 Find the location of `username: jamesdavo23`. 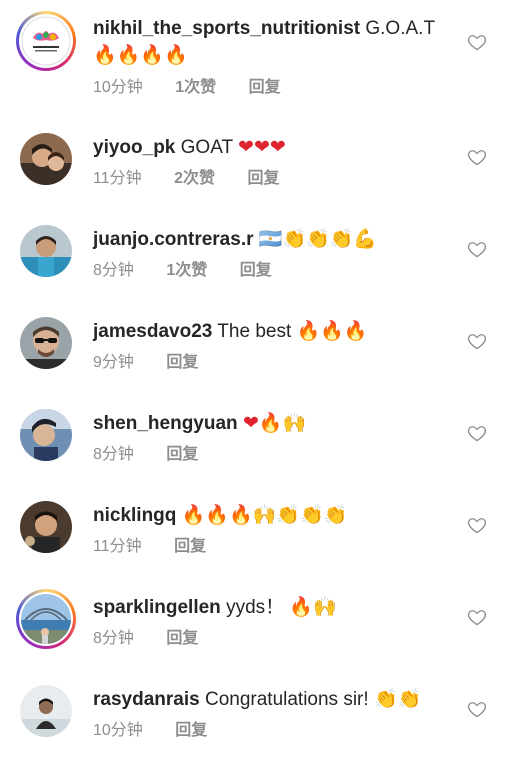

username: jamesdavo23 is located at coordinates (152, 331).